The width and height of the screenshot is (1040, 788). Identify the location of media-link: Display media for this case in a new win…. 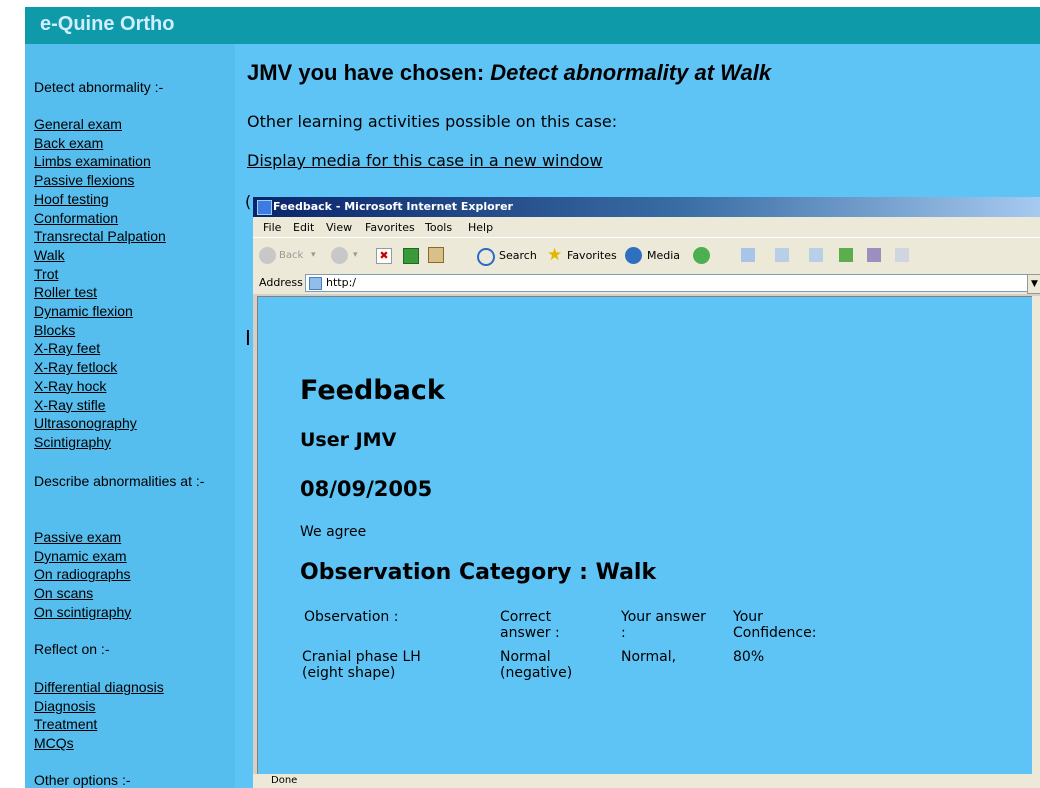
(425, 160).